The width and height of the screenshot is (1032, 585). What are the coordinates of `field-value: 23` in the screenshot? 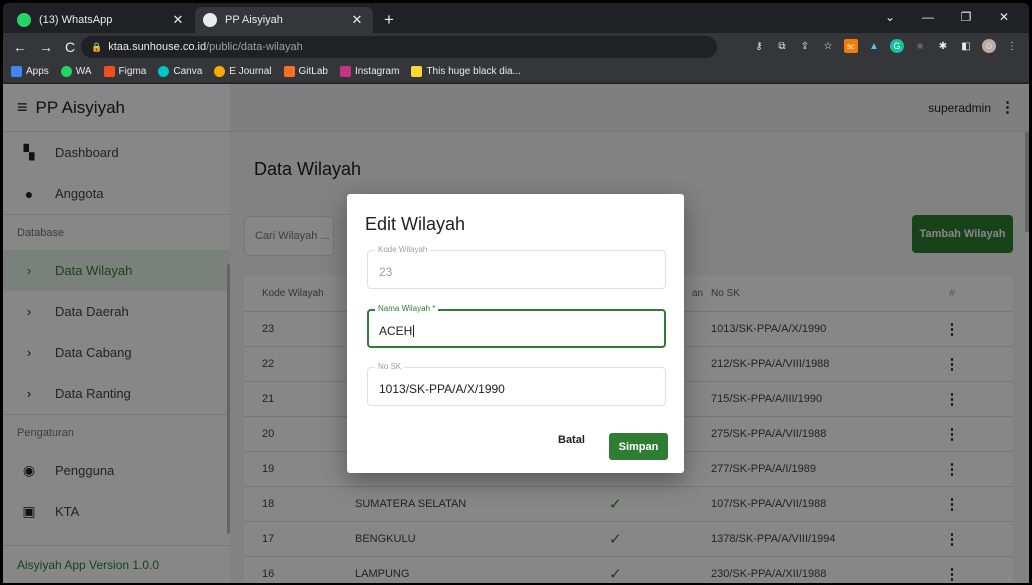 It's located at (386, 272).